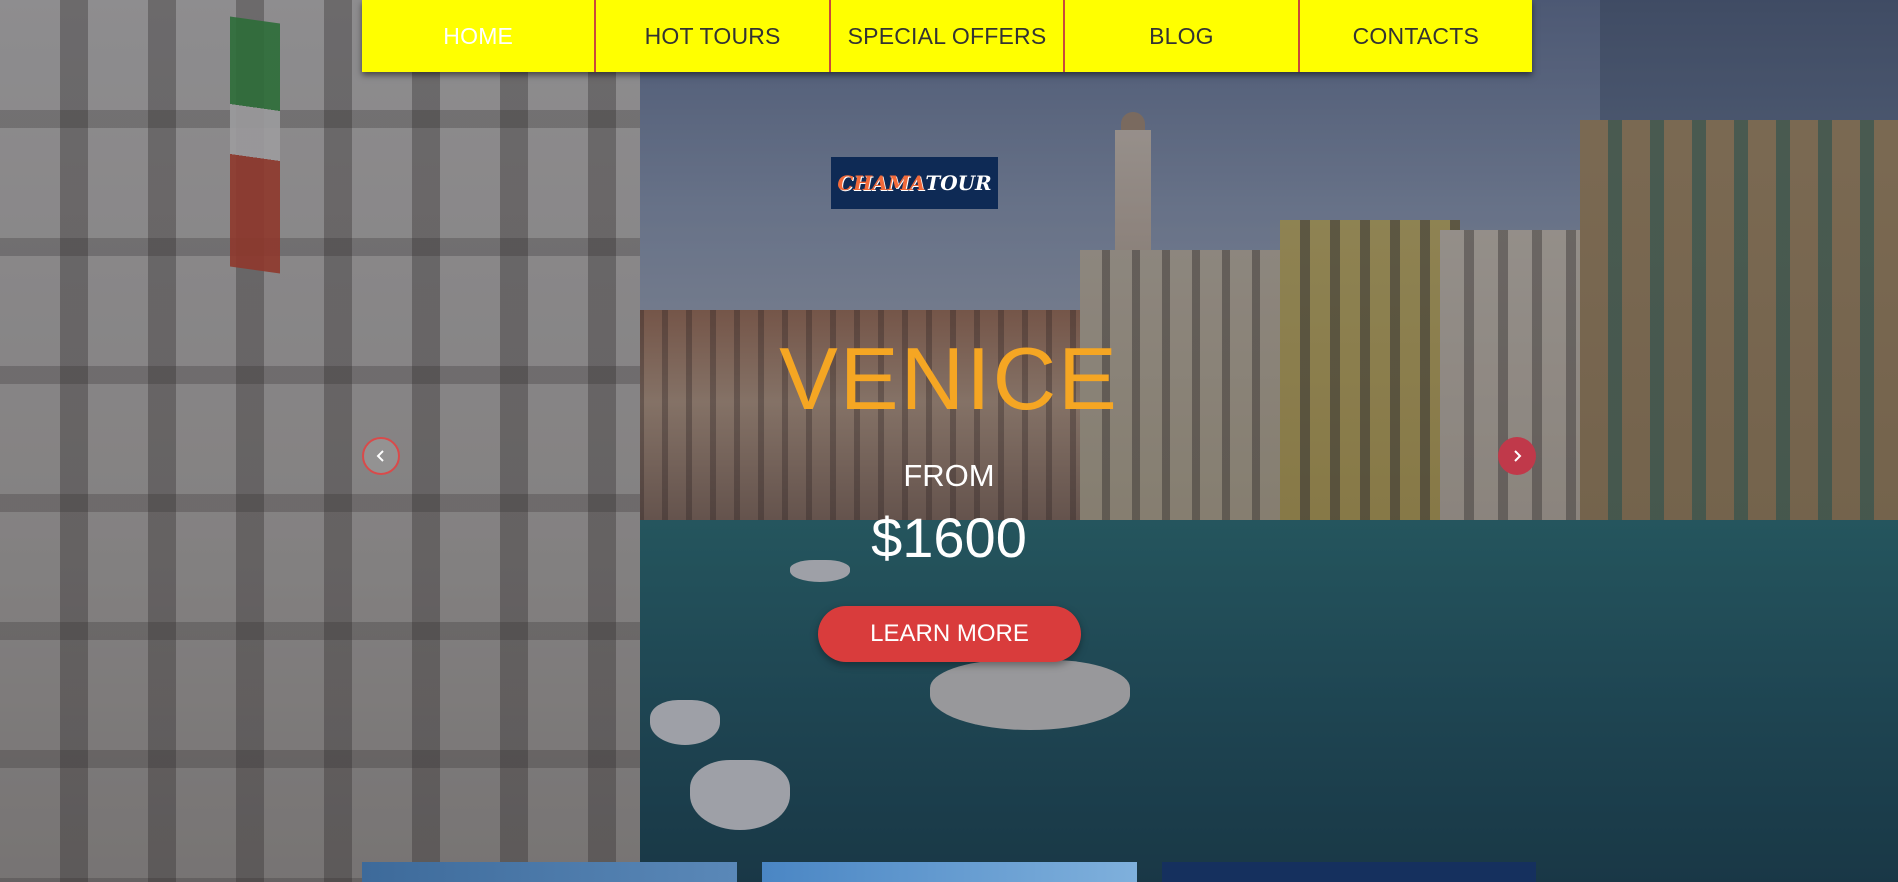 The height and width of the screenshot is (882, 1898). What do you see at coordinates (881, 183) in the screenshot?
I see `logo-text-part1: CHAMA` at bounding box center [881, 183].